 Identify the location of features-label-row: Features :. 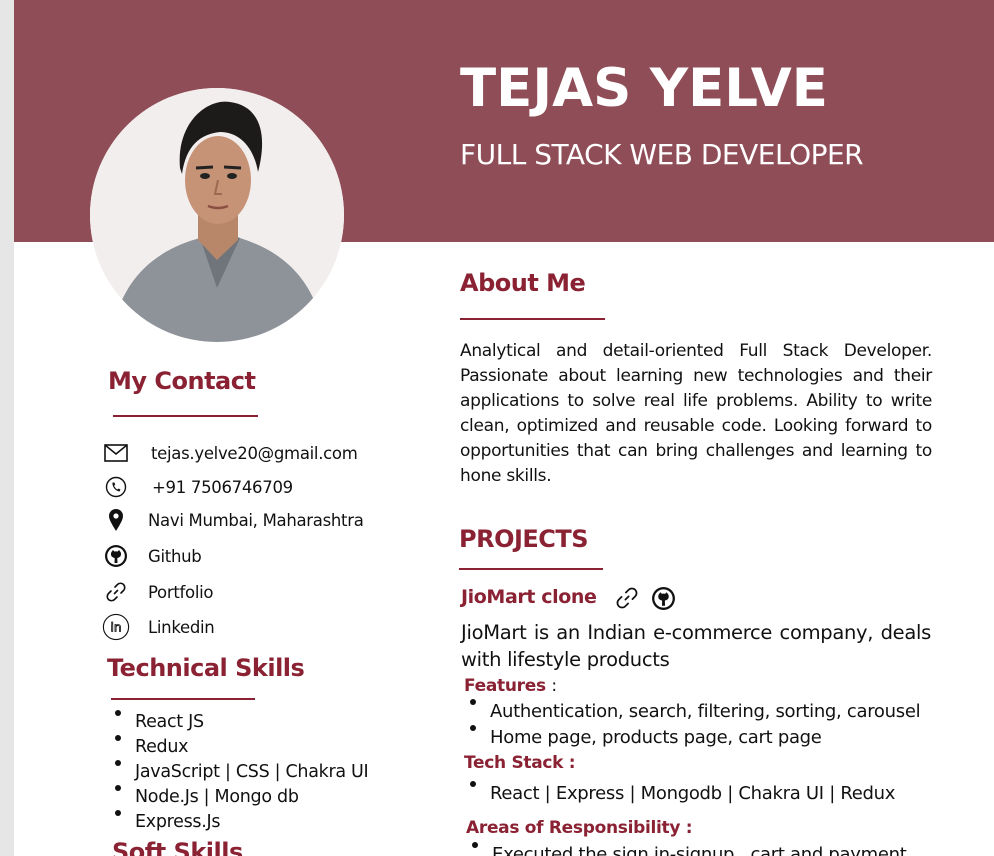
(510, 686).